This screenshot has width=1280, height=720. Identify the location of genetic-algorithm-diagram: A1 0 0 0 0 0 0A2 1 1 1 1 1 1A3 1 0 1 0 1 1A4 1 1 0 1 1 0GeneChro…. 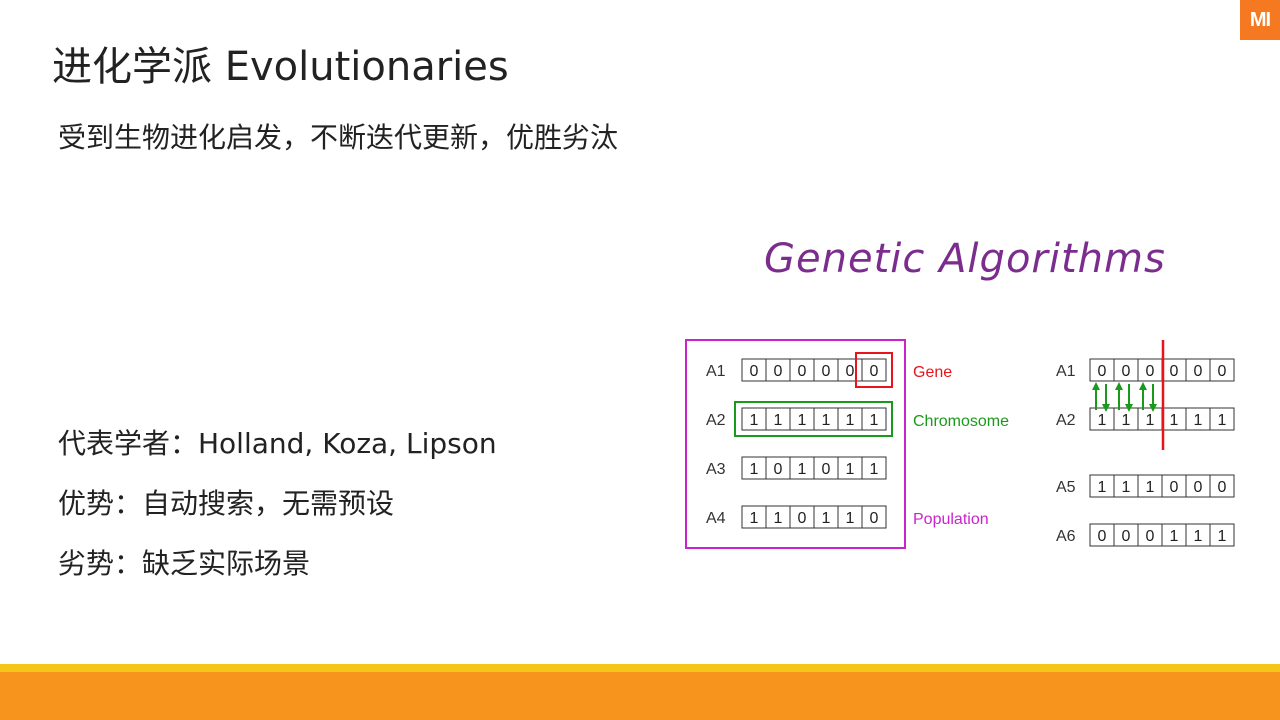
(960, 444).